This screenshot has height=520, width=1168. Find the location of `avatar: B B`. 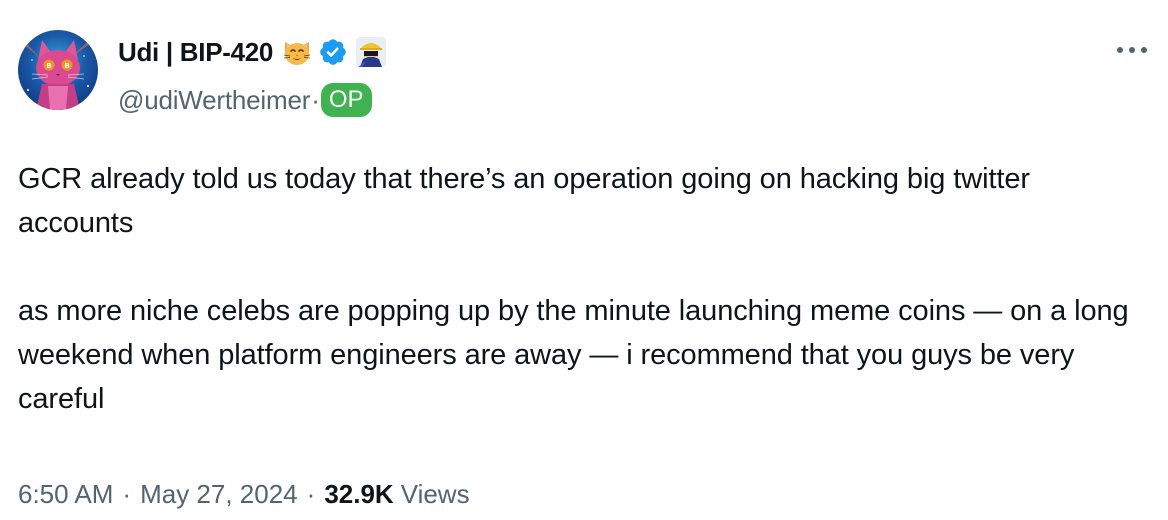

avatar: B B is located at coordinates (58, 70).